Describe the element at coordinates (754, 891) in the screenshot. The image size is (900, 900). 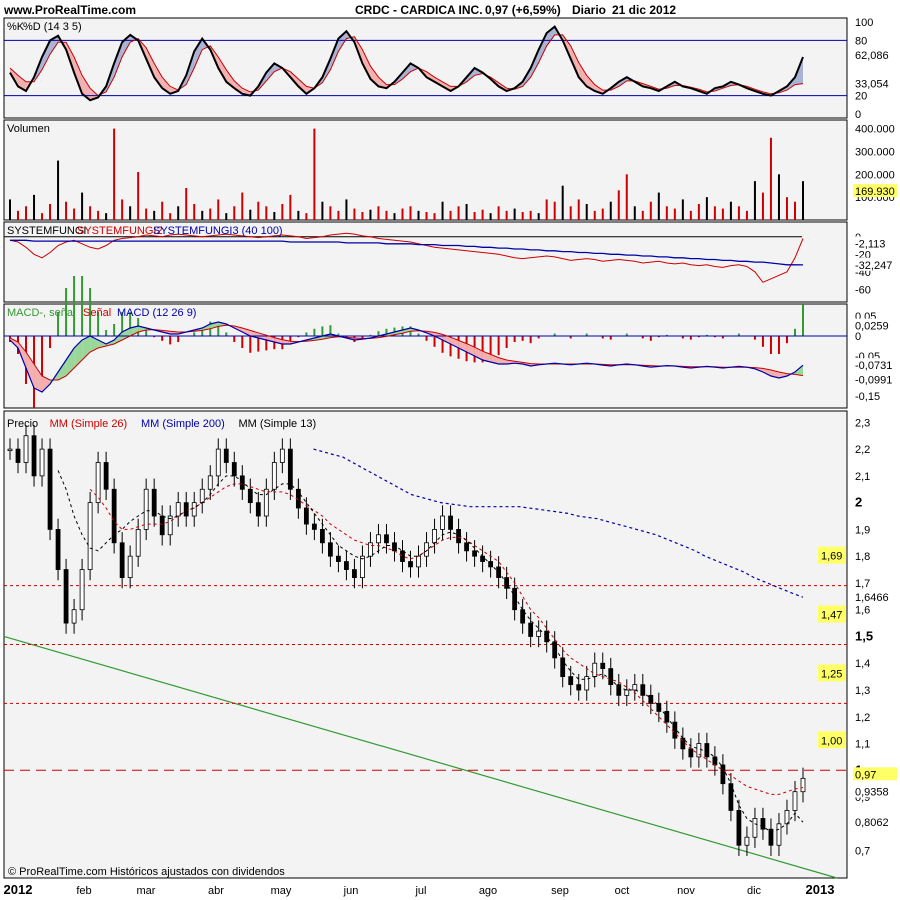
I see `x-axis-label: dic` at that location.